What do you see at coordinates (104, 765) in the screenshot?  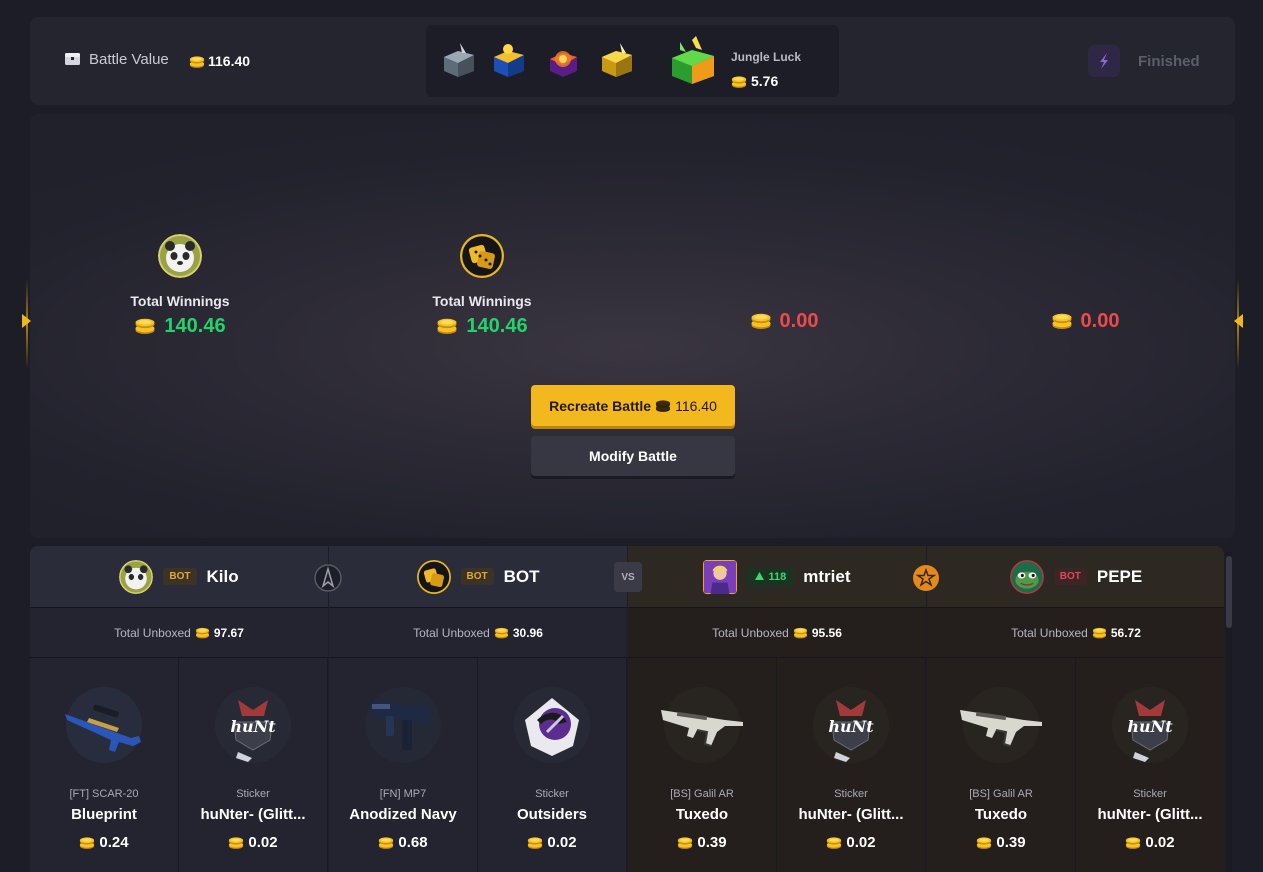 I see `item-card: [FT] SCAR-20 Blueprint 0.24` at bounding box center [104, 765].